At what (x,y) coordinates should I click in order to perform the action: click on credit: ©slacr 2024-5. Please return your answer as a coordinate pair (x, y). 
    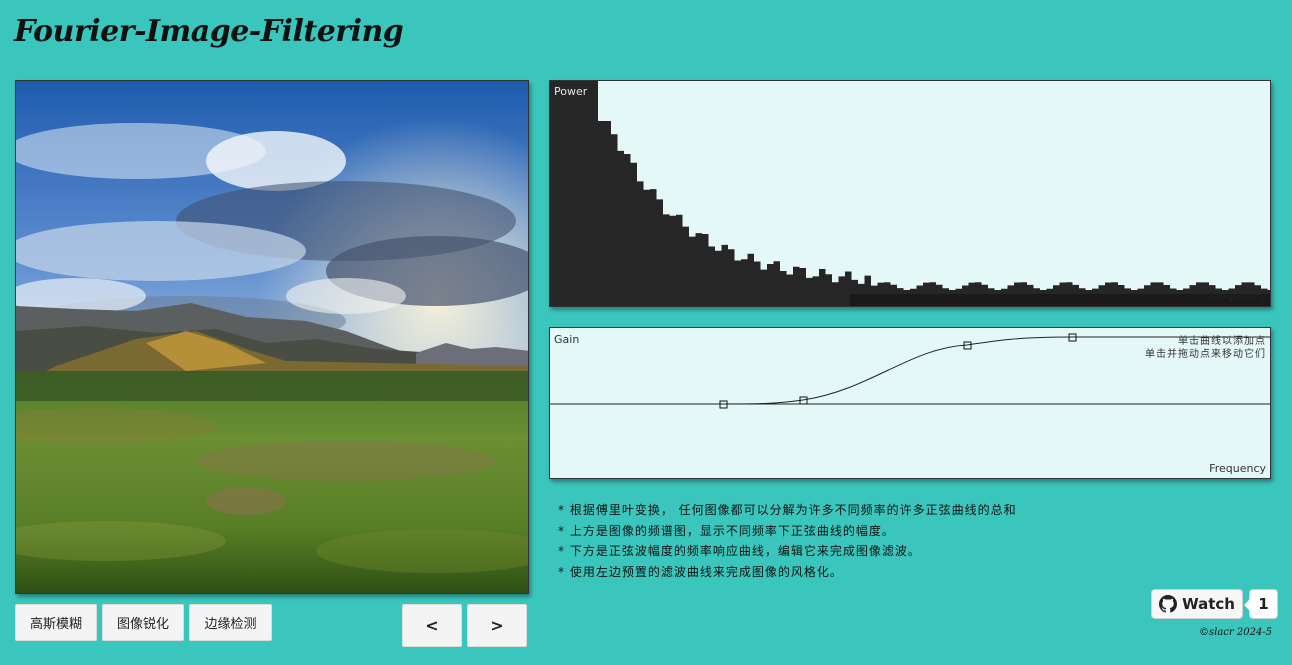
    Looking at the image, I should click on (1236, 632).